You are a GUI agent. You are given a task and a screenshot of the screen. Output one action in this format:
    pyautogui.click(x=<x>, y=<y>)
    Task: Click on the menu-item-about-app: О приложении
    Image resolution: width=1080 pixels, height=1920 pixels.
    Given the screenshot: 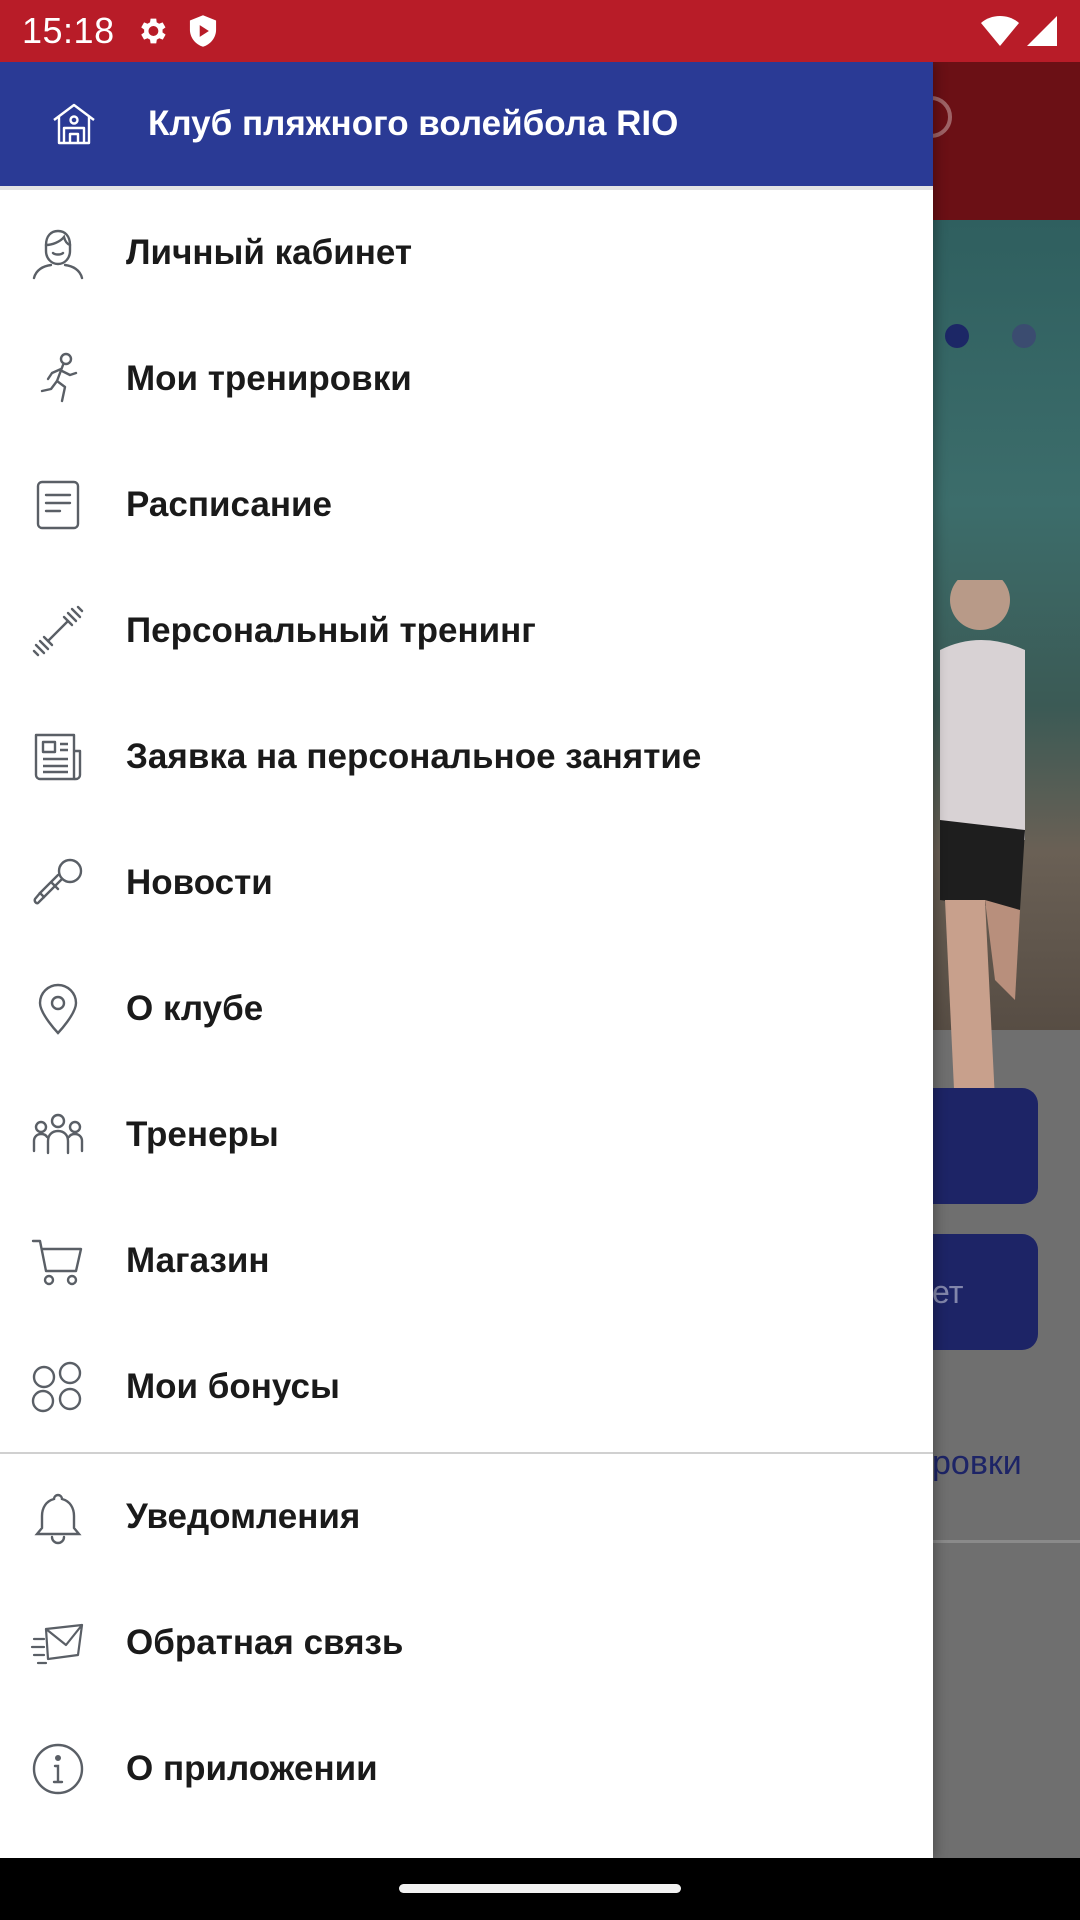 What is the action you would take?
    pyautogui.click(x=466, y=1769)
    